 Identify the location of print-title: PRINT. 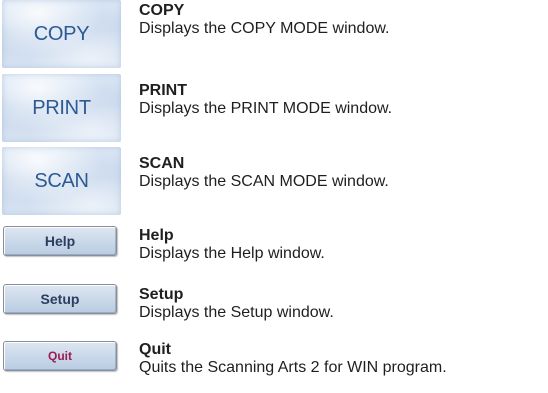
(163, 90).